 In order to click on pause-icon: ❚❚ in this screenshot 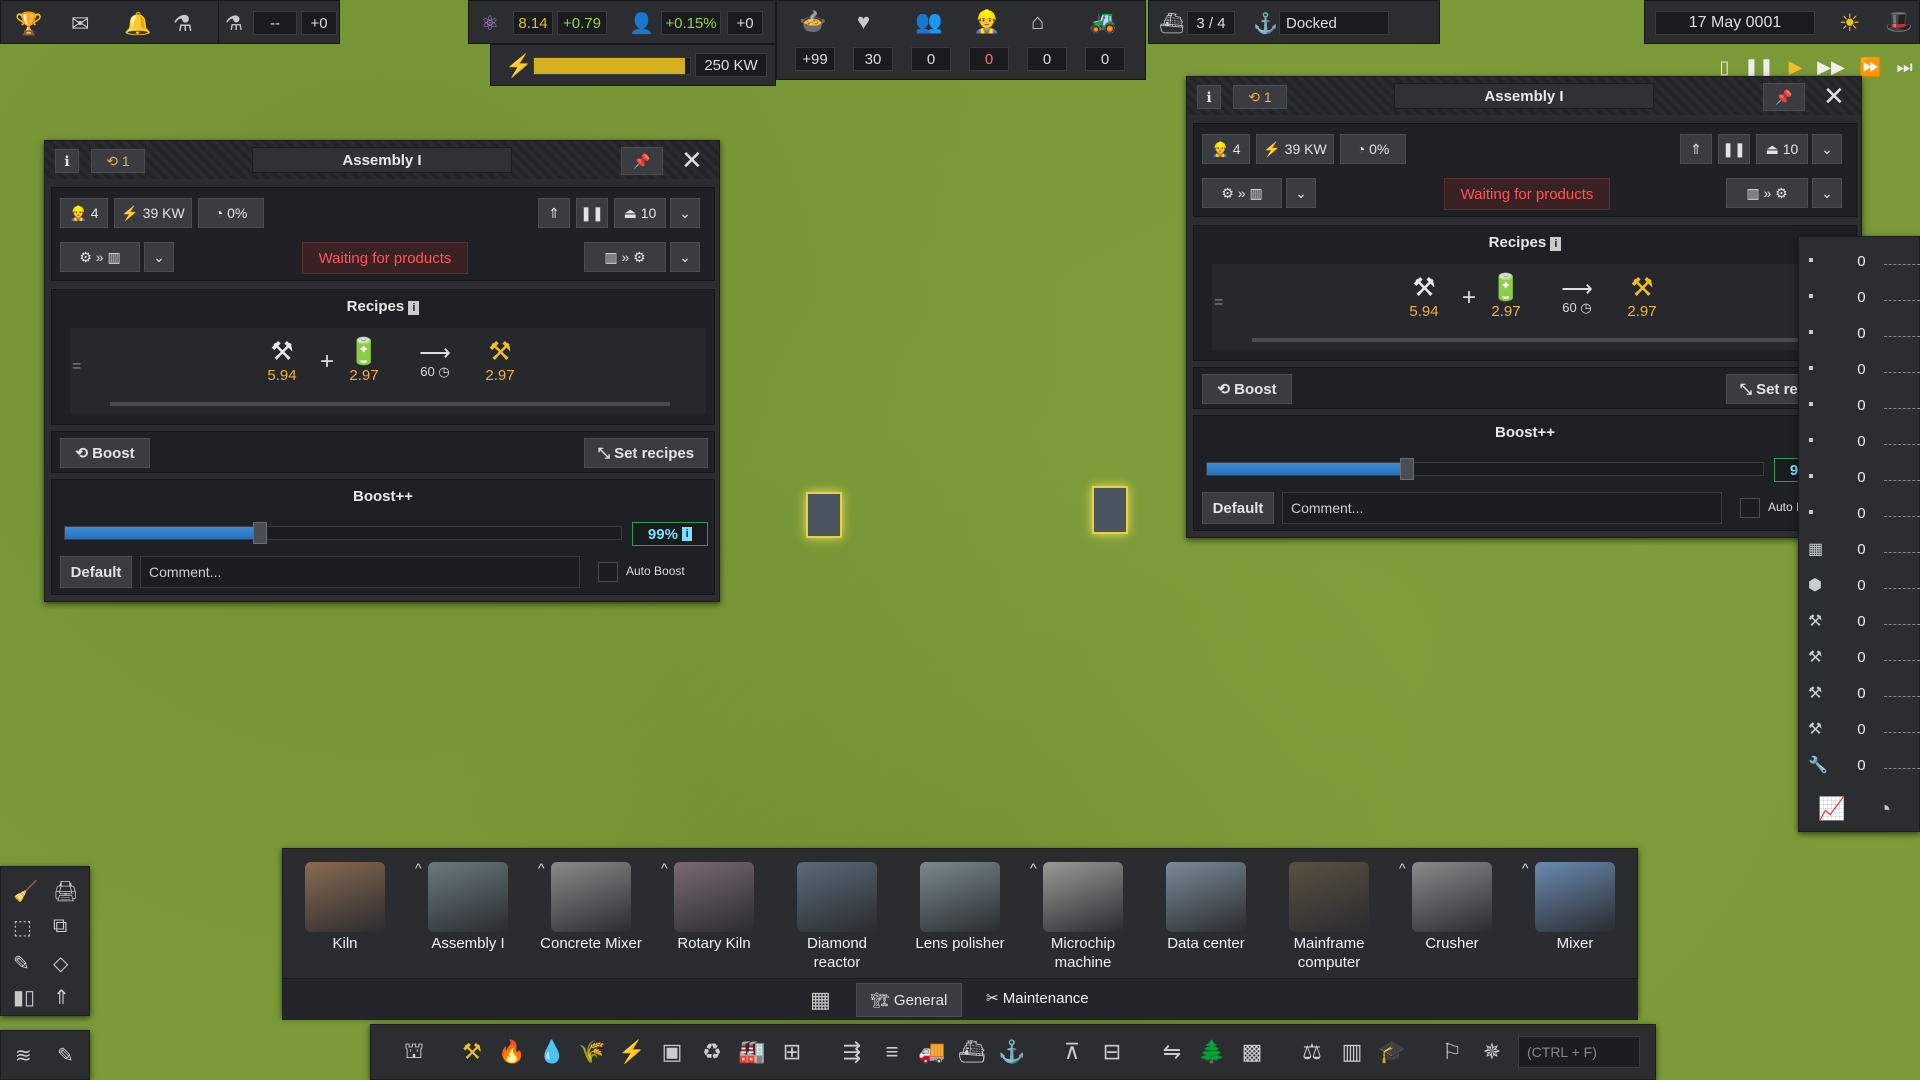, I will do `click(1759, 67)`.